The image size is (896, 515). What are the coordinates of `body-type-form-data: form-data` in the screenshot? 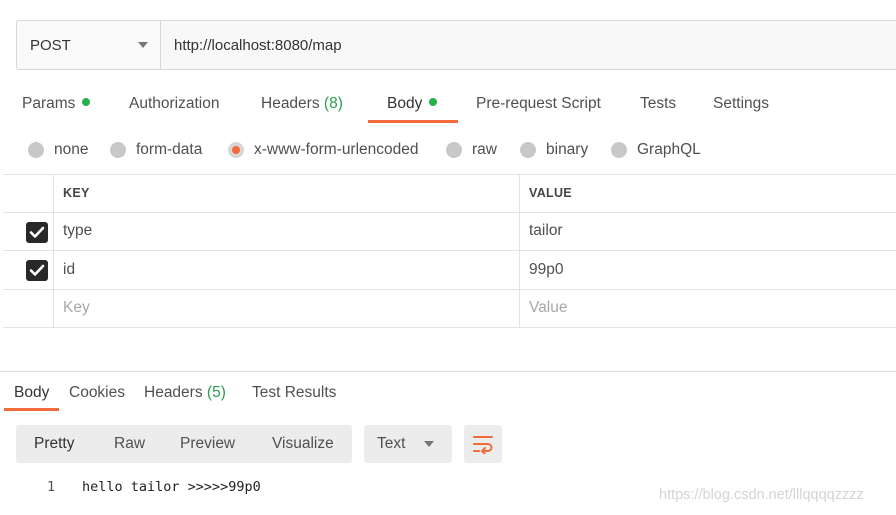 It's located at (156, 150).